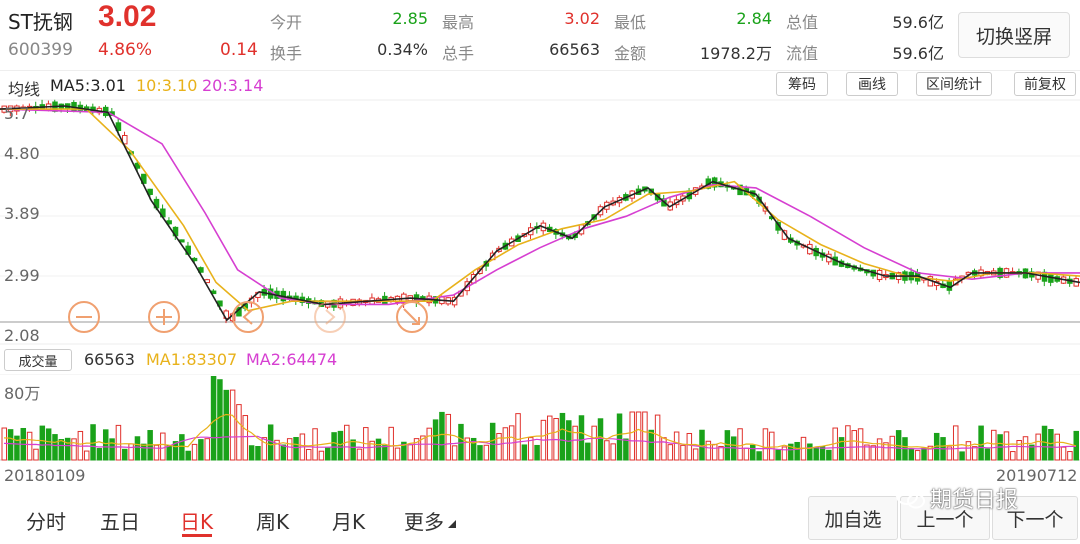 Image resolution: width=1080 pixels, height=544 pixels. What do you see at coordinates (872, 84) in the screenshot?
I see `draw-line-button: 画线` at bounding box center [872, 84].